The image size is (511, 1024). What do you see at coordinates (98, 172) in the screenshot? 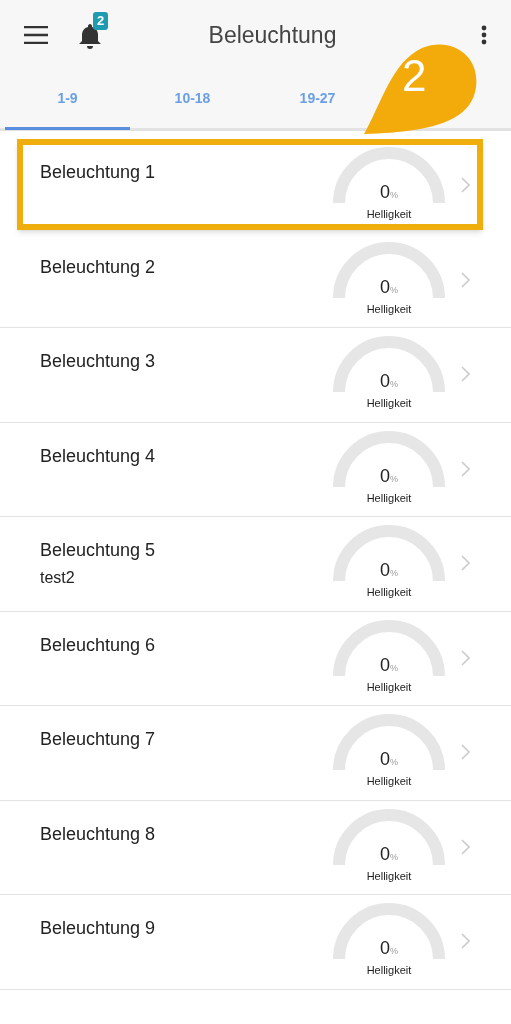
I see `light-name: Beleuchtung 1` at bounding box center [98, 172].